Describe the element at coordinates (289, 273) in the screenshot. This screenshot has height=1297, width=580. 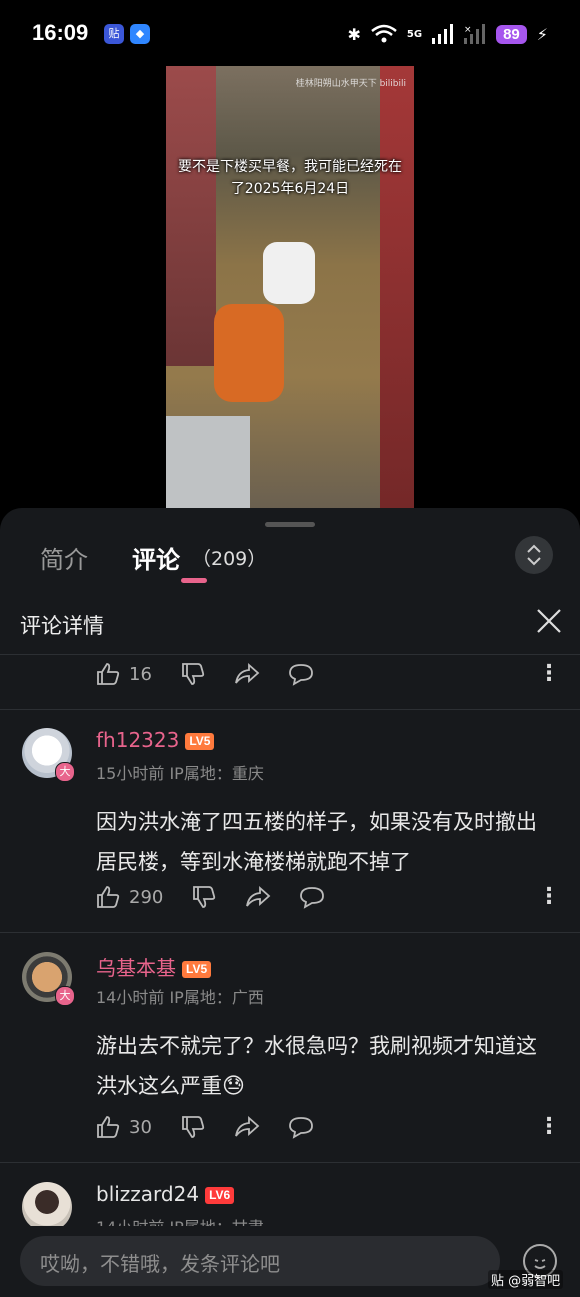
I see `video-scene-white-car` at that location.